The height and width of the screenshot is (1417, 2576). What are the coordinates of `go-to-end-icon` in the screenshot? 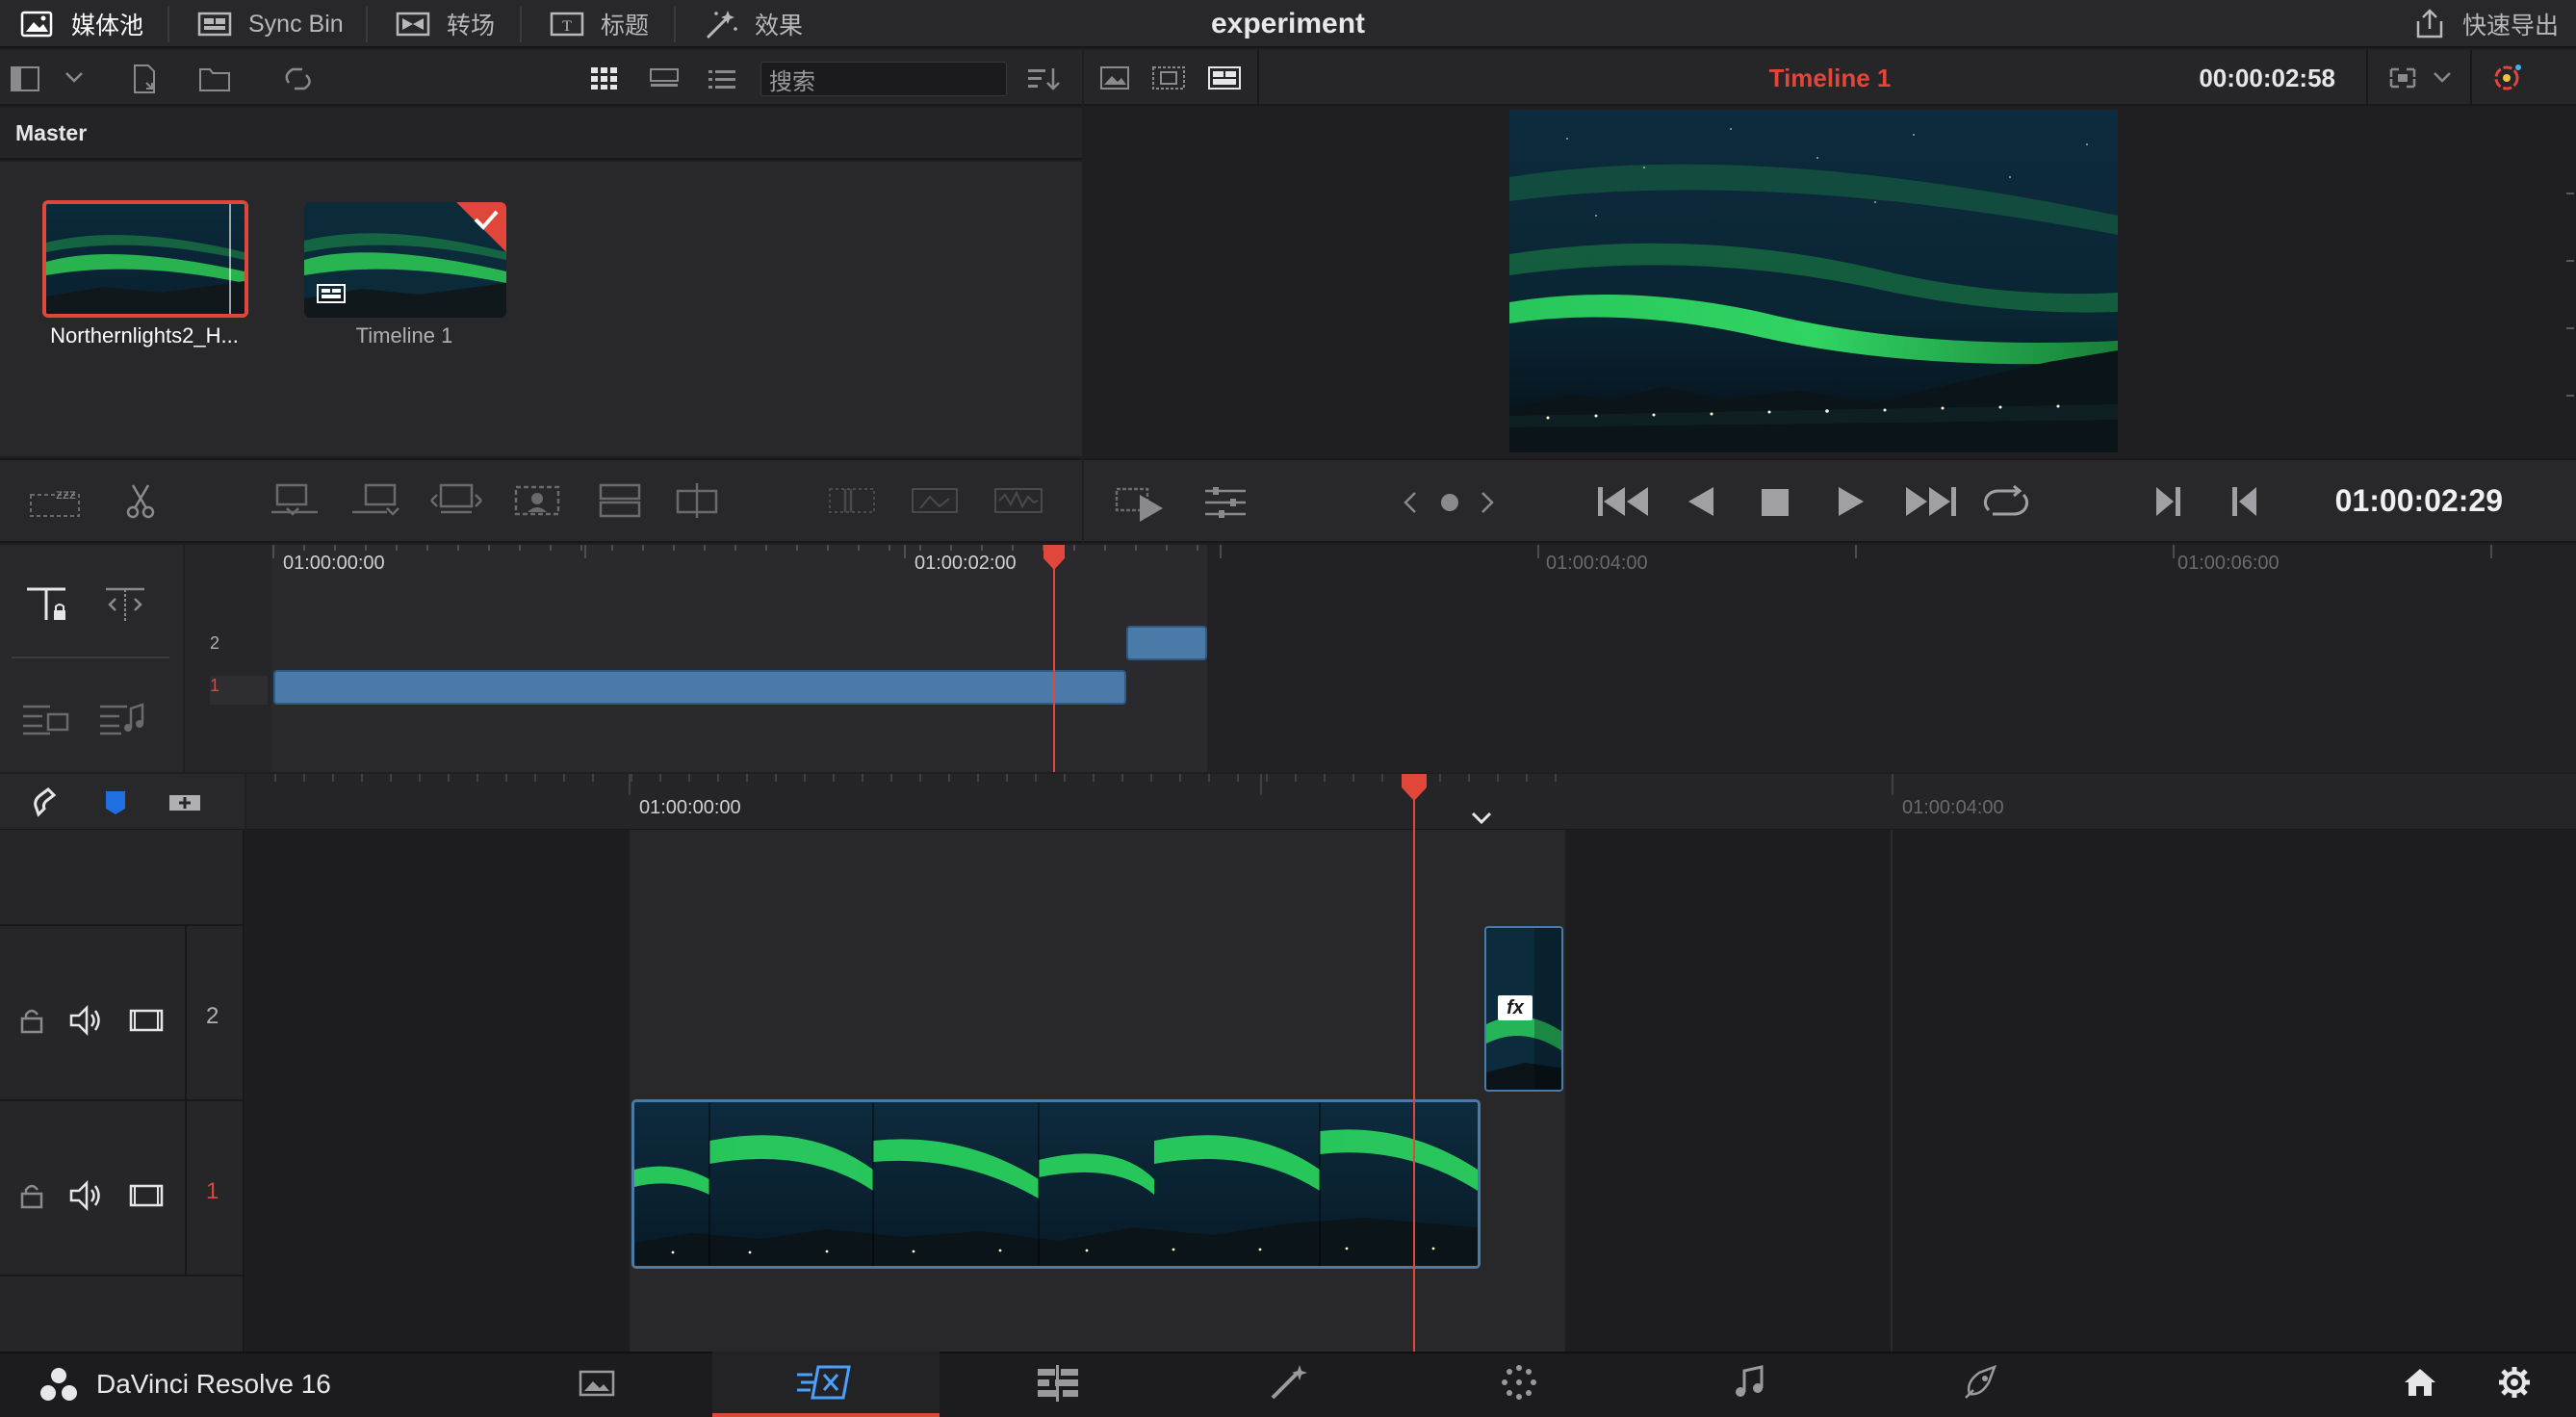 It's located at (1931, 502).